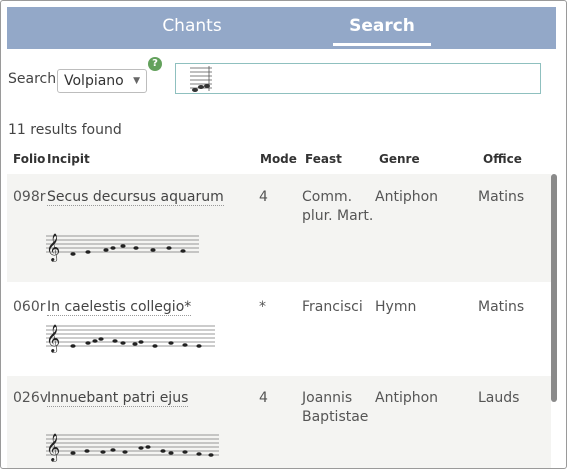  I want to click on top-nav-bar: Chants Search, so click(281, 28).